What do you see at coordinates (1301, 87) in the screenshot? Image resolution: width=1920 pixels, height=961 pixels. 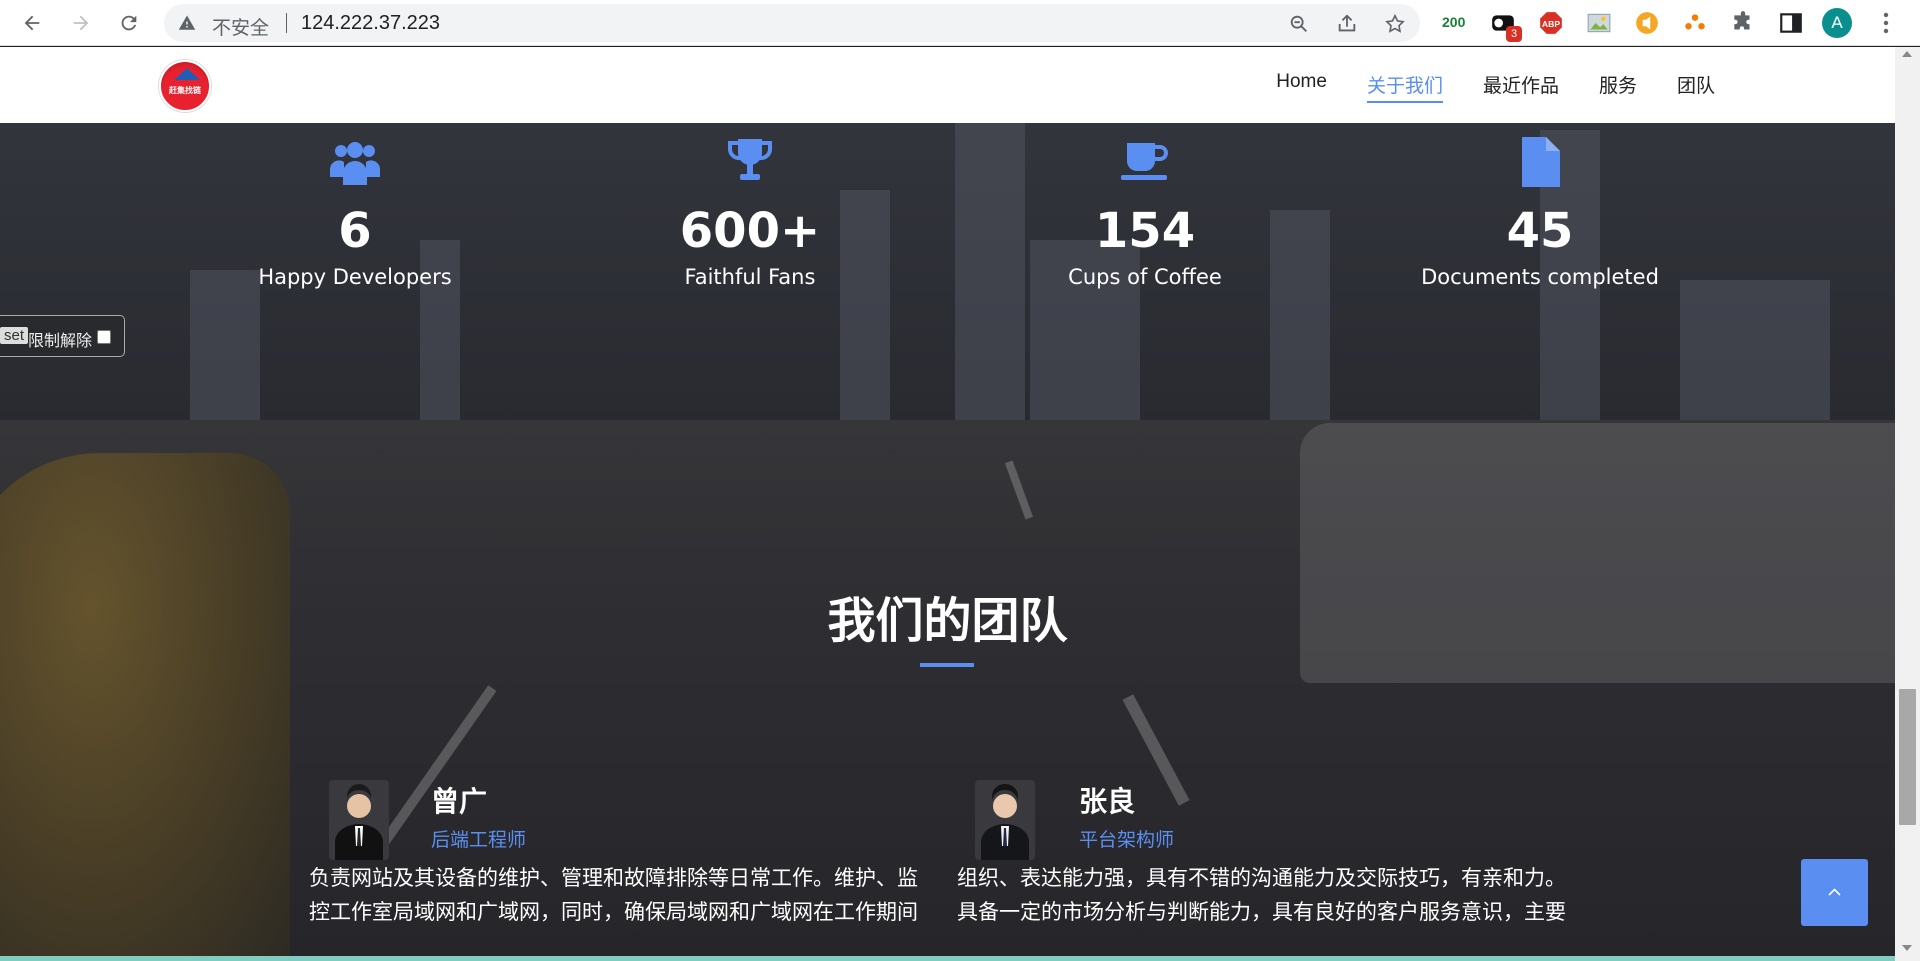 I see `nav-home: Home` at bounding box center [1301, 87].